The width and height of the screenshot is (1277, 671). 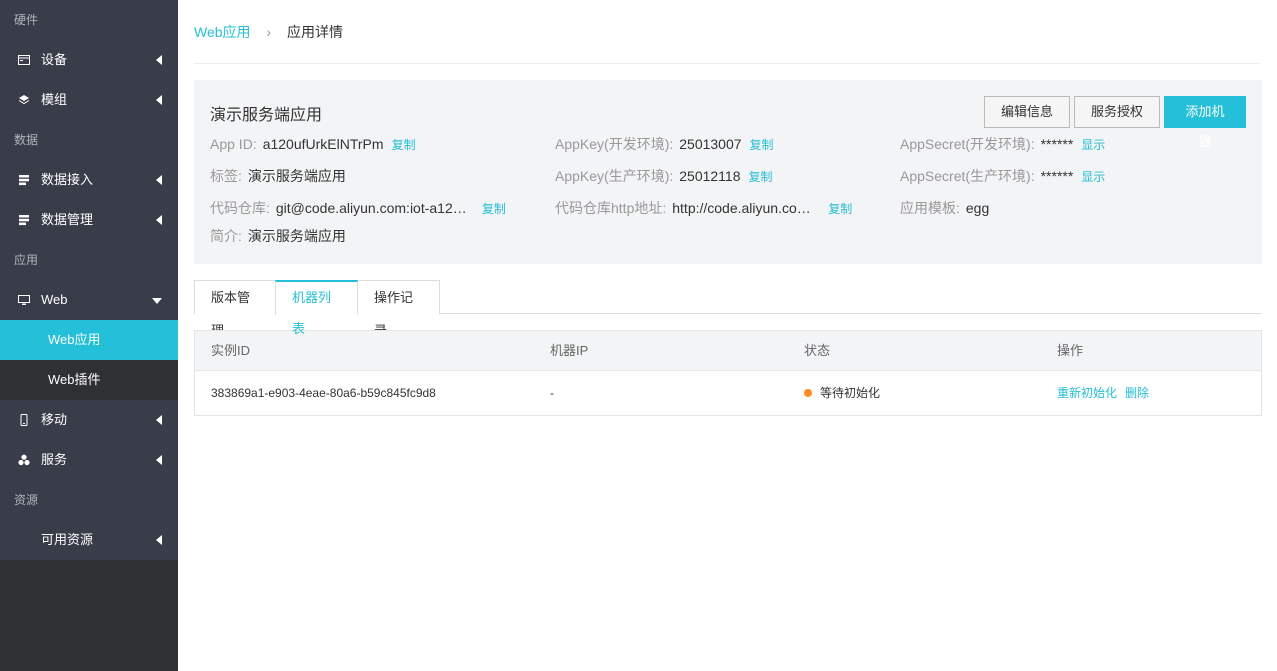 I want to click on breadcrumb: Web应用 › 应用详情, so click(x=268, y=32).